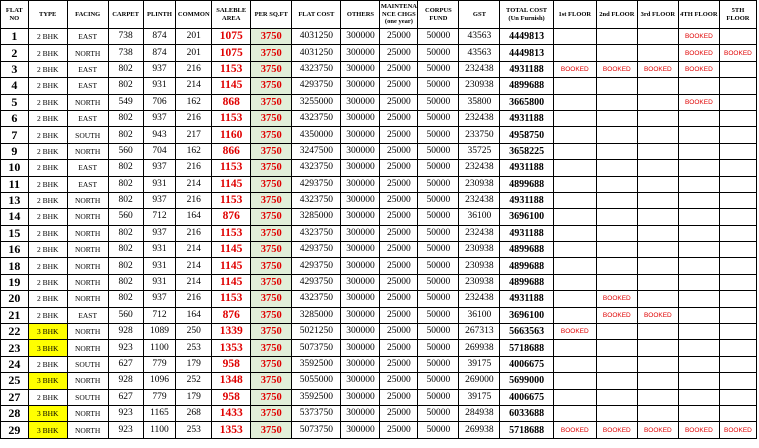  Describe the element at coordinates (231, 184) in the screenshot. I see `saleable-area-cell: 1145` at that location.